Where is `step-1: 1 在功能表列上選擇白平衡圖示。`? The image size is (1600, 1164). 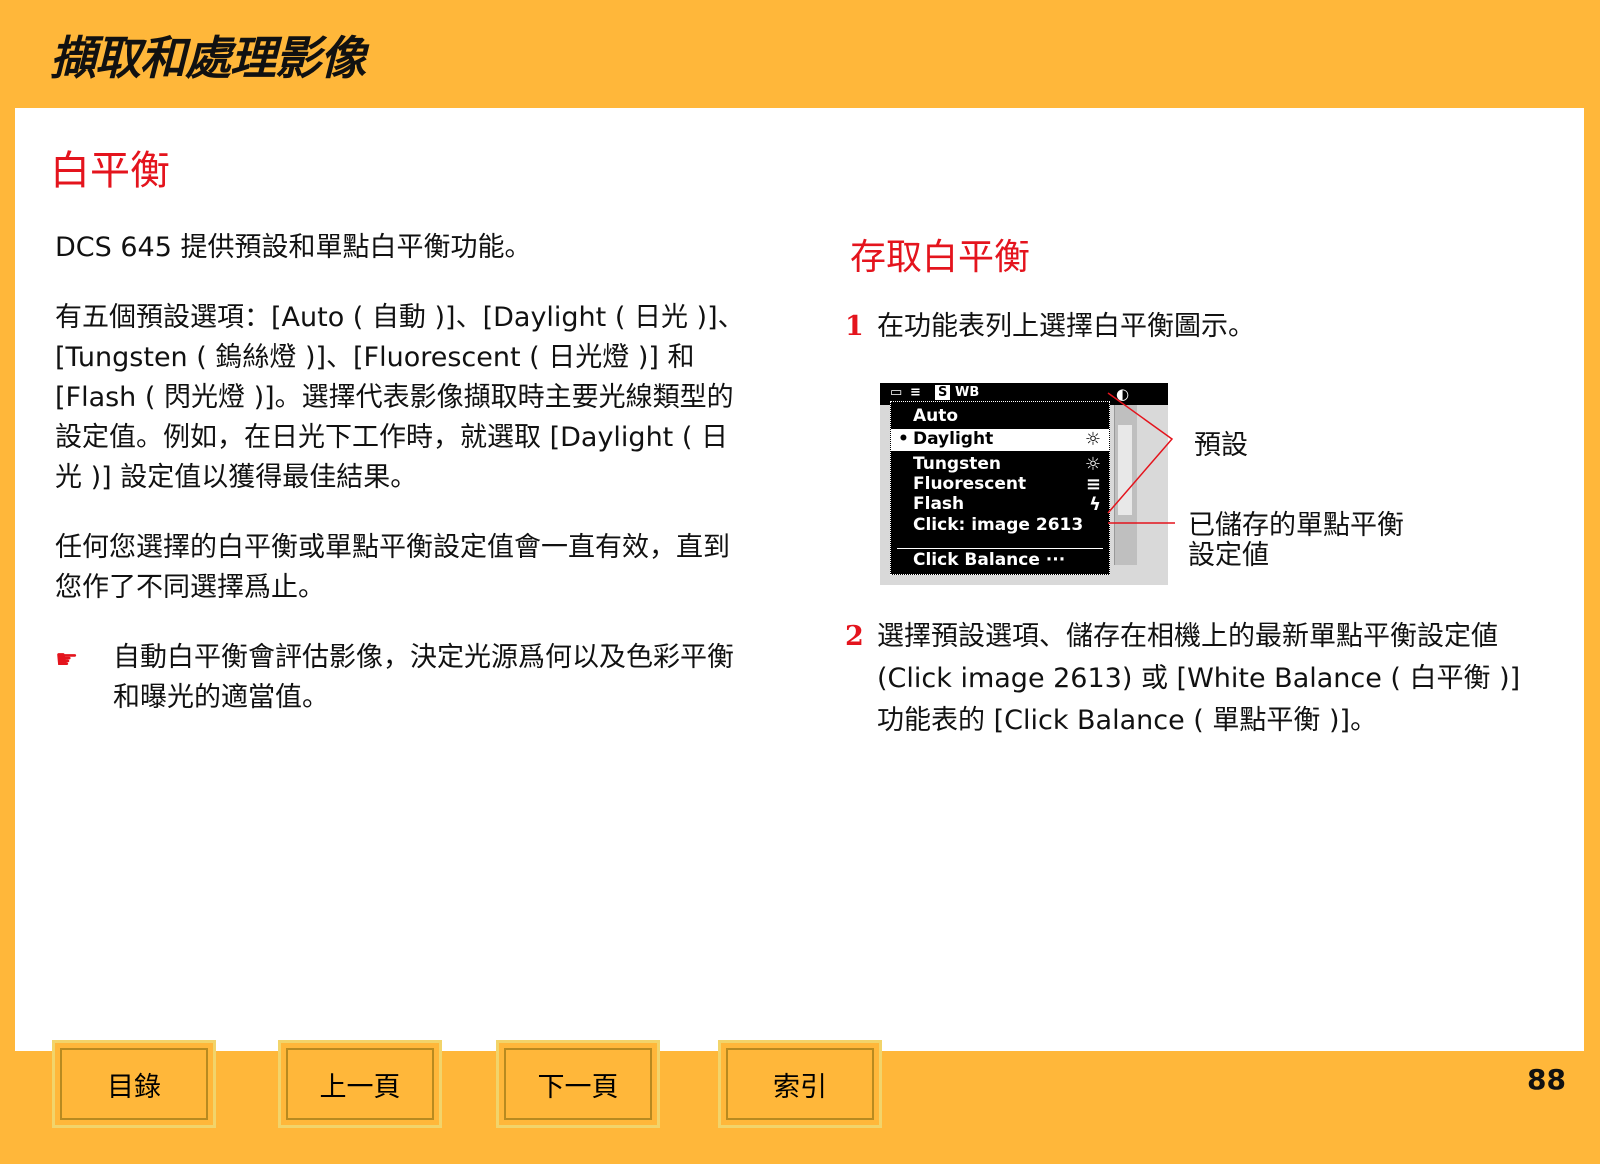
step-1: 1 在功能表列上選擇白平衡圖示。 is located at coordinates (1195, 327).